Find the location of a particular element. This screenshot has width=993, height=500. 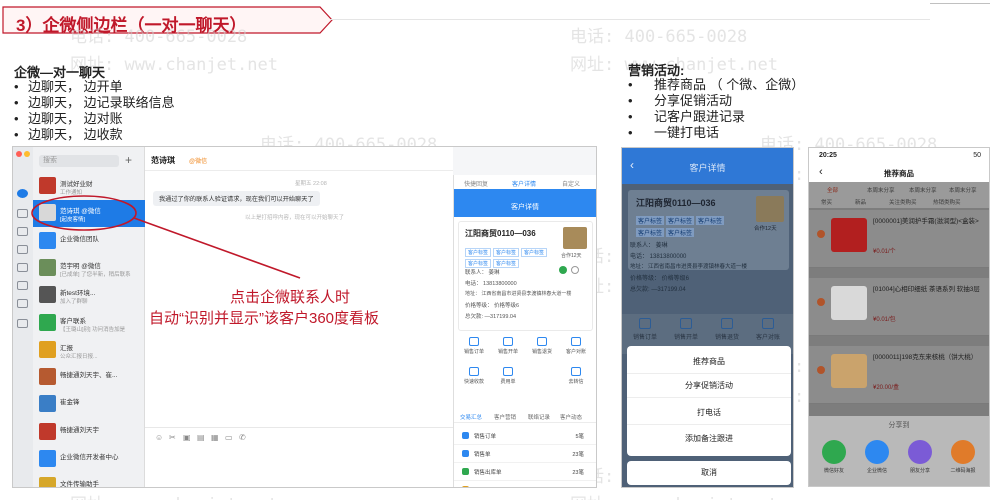

tab-all: 全部 is located at coordinates (832, 190).